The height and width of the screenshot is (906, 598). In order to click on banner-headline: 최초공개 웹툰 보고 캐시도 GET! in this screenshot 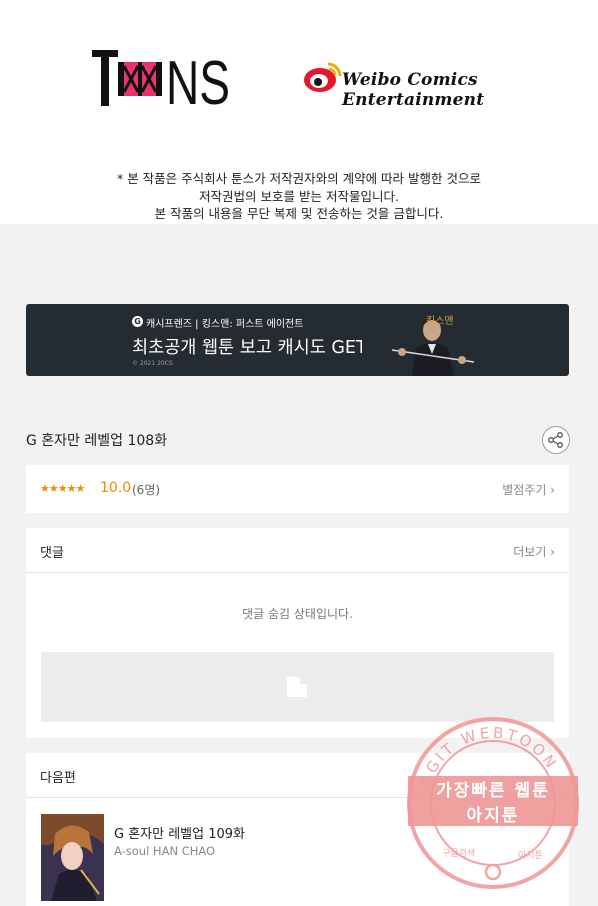, I will do `click(253, 348)`.